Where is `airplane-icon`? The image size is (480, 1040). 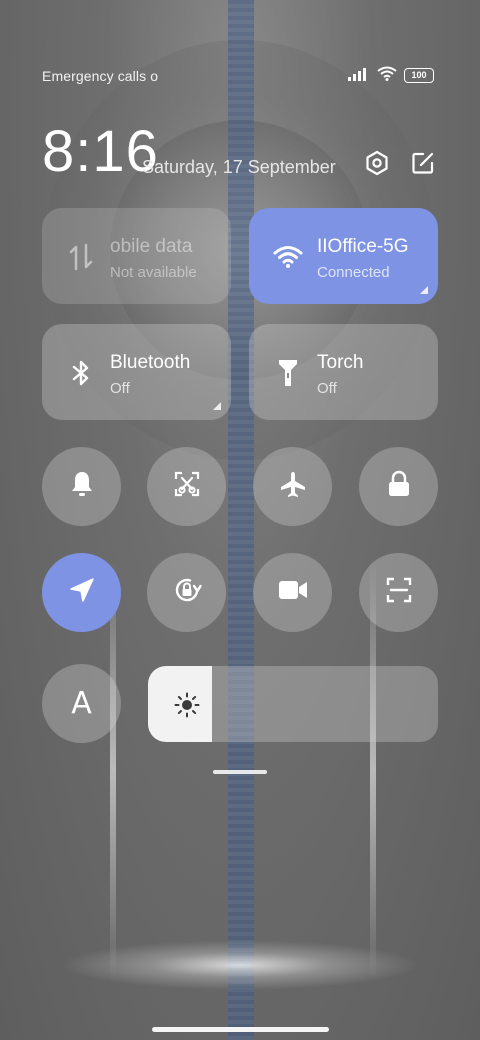 airplane-icon is located at coordinates (293, 486).